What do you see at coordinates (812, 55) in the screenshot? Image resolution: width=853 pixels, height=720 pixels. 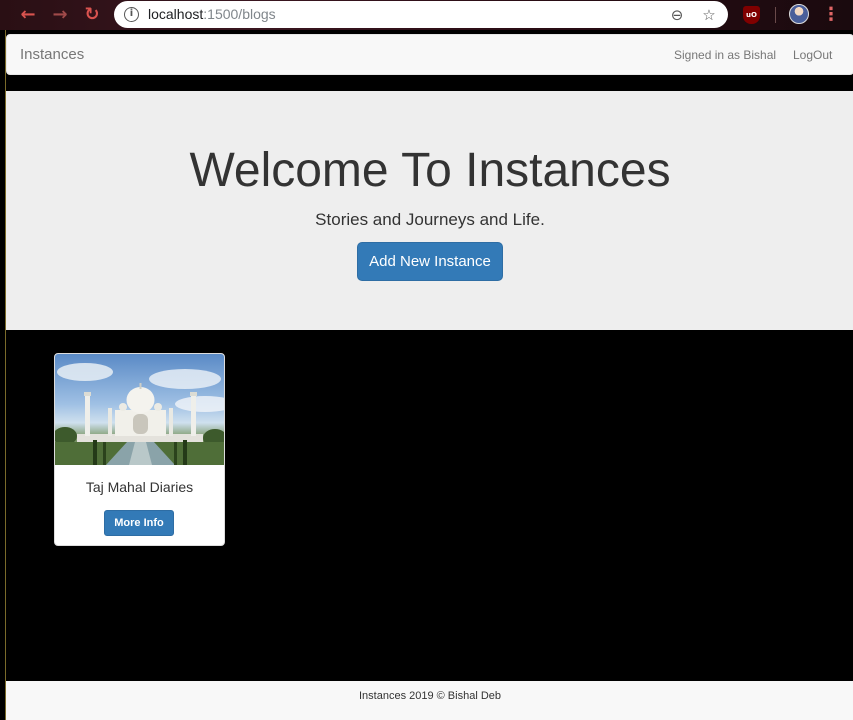 I see `logout-link: LogOut` at bounding box center [812, 55].